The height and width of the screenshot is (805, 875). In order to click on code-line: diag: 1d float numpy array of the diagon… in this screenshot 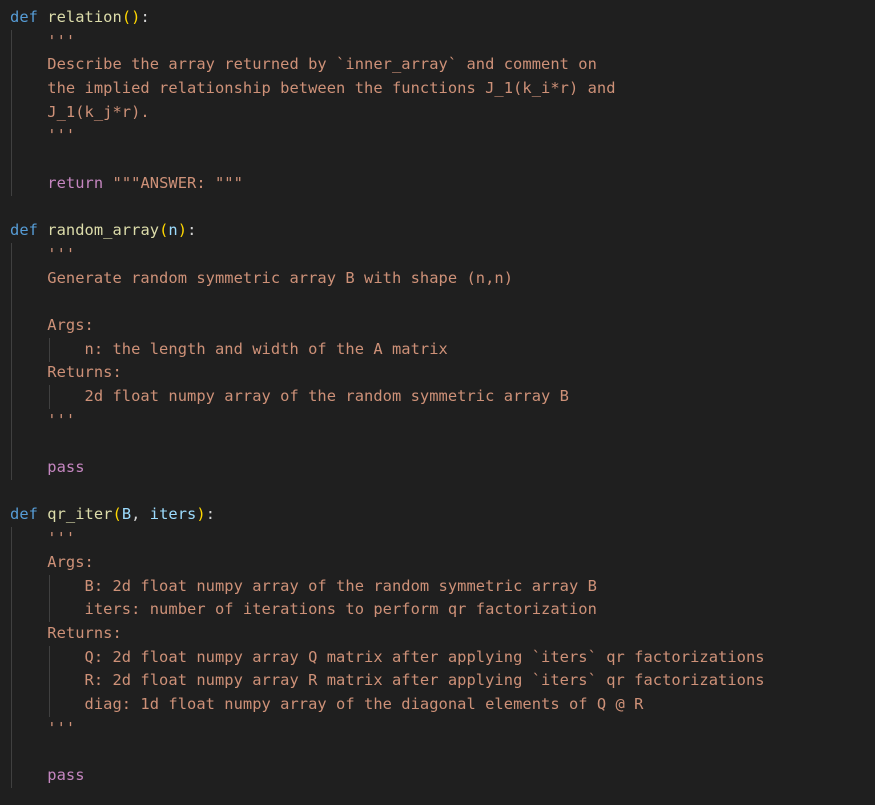, I will do `click(437, 705)`.